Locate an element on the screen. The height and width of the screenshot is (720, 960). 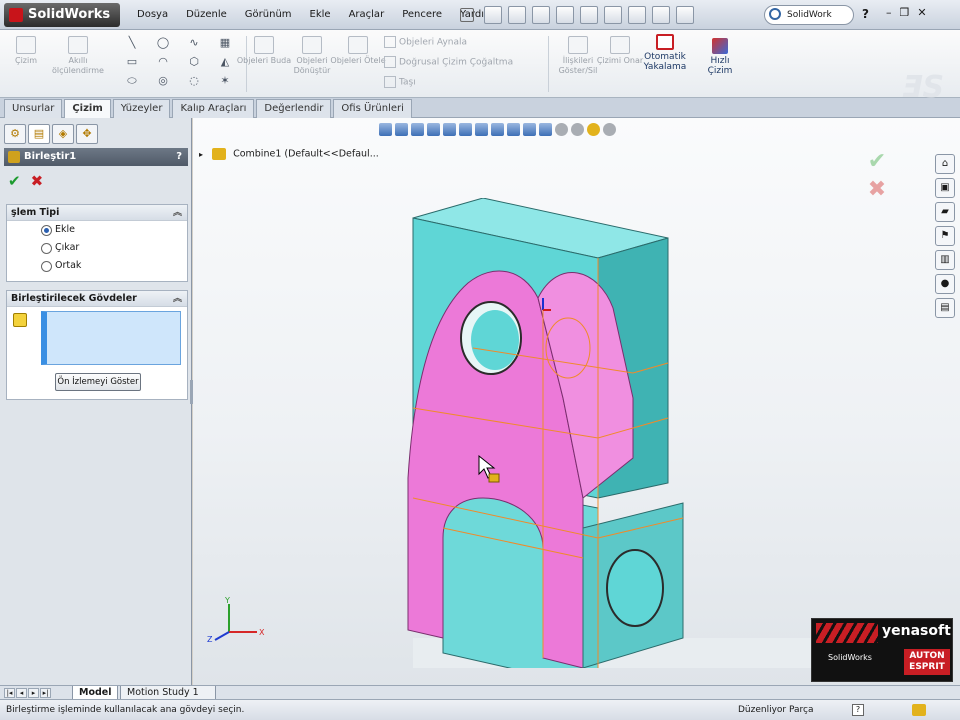
view-settings-icon is located at coordinates (545, 129).